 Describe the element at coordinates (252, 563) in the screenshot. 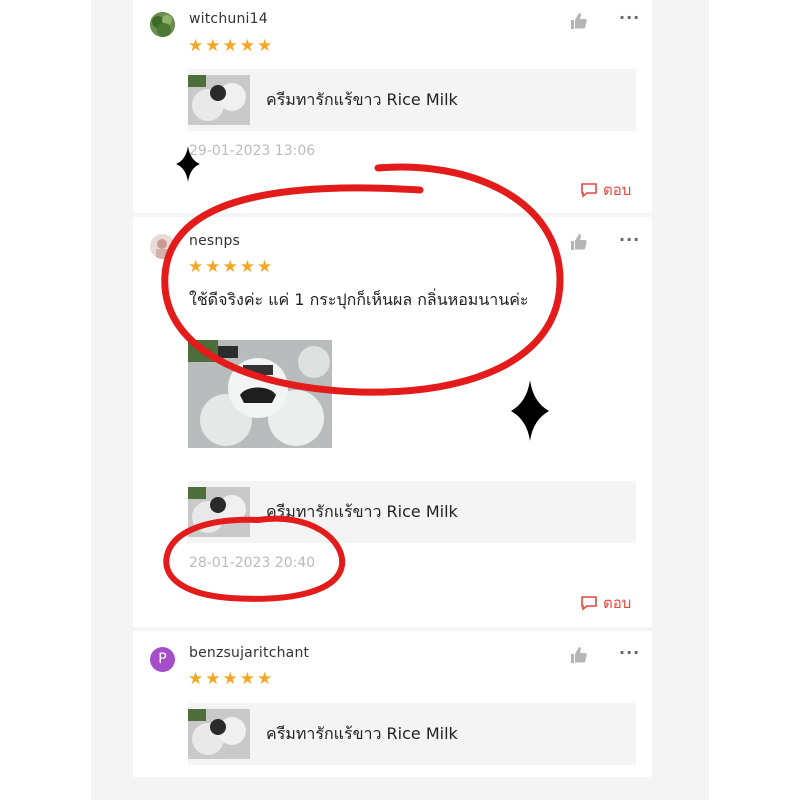

I see `review-date: 28-01-2023 20:40` at that location.